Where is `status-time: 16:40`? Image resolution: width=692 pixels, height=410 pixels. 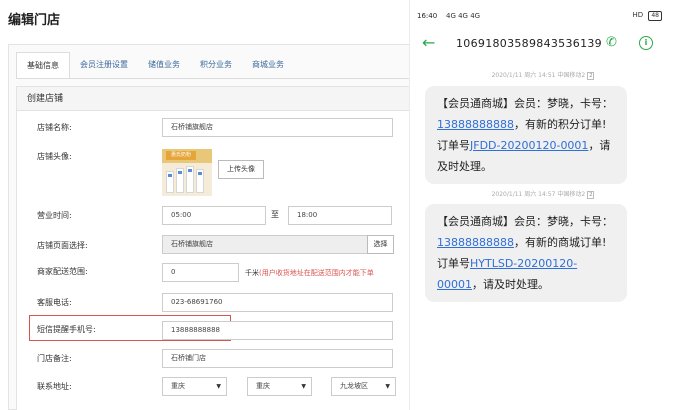 status-time: 16:40 is located at coordinates (427, 16).